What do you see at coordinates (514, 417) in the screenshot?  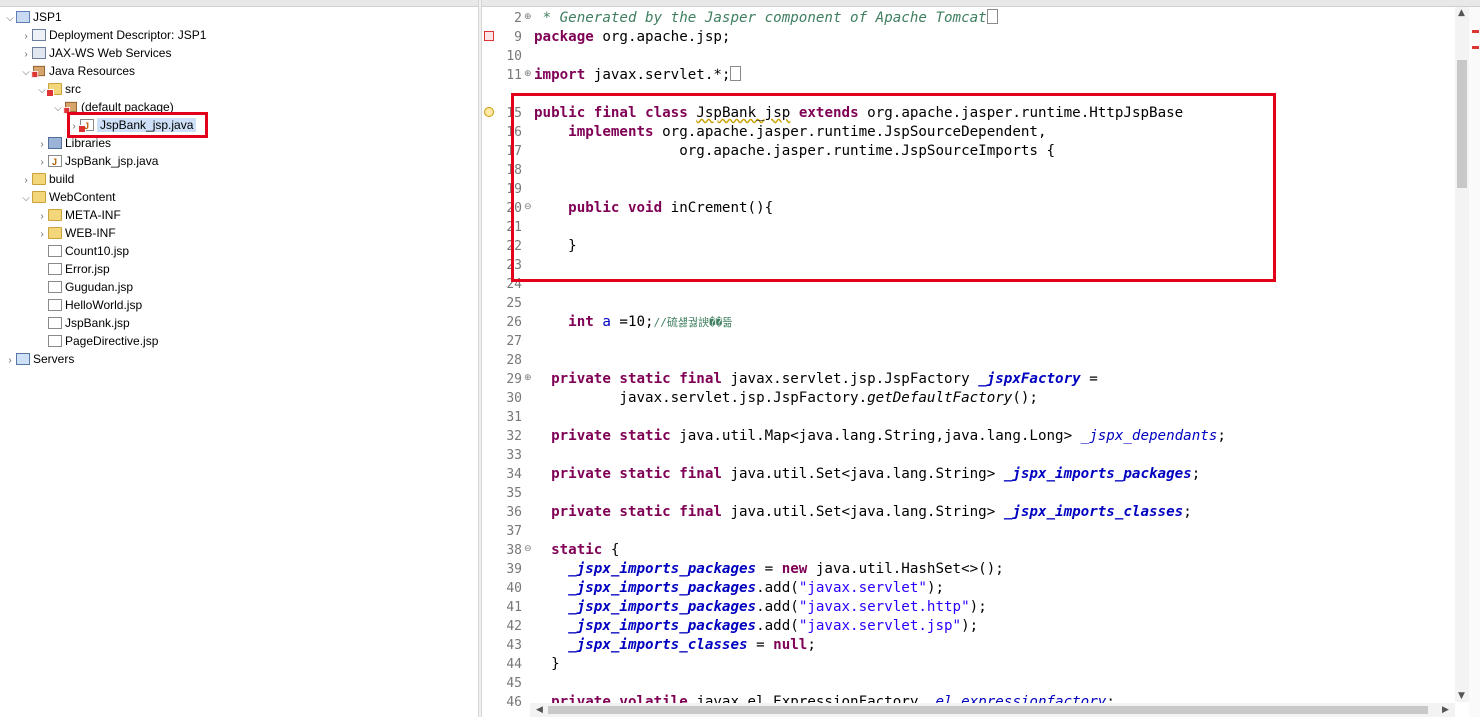 I see `line-number: 31` at bounding box center [514, 417].